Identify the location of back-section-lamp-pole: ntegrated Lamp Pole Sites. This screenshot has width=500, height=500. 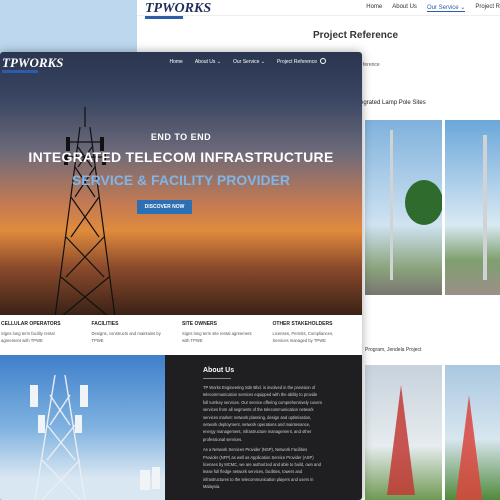
(390, 103).